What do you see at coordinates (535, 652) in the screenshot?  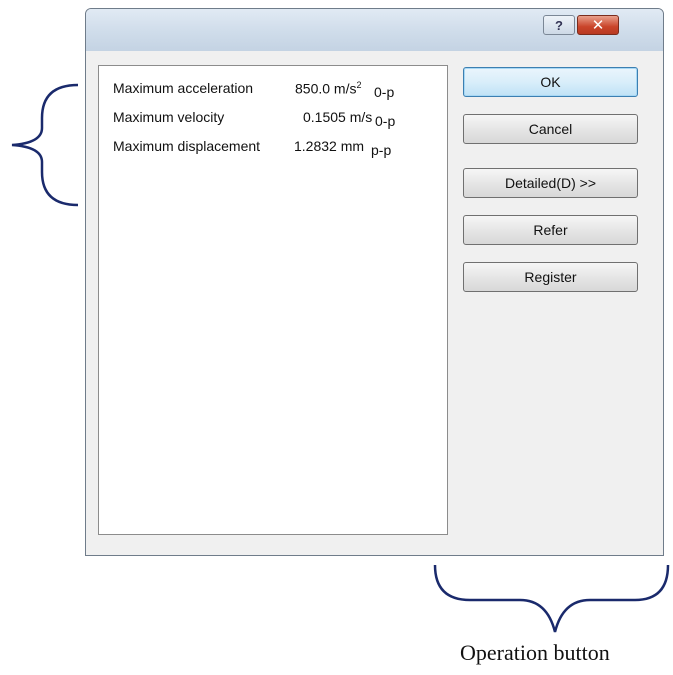 I see `operation-button-caption: Operation button` at bounding box center [535, 652].